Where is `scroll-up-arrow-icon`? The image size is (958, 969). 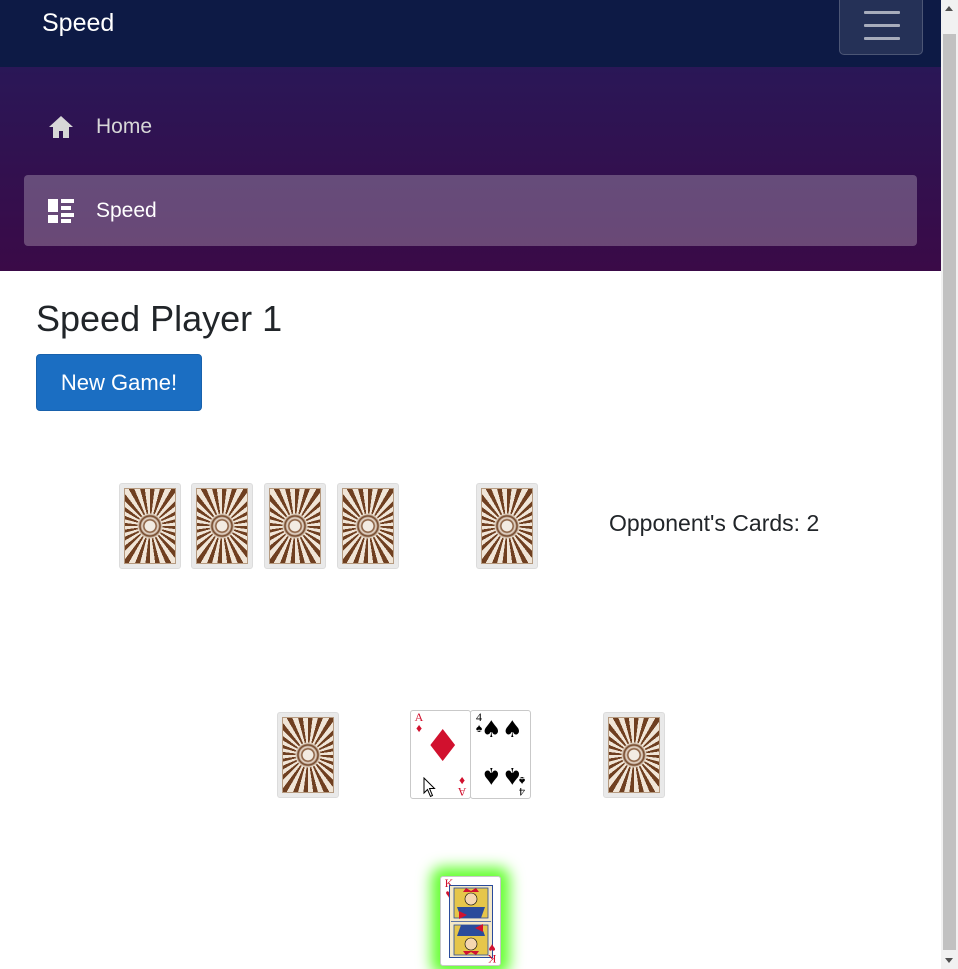 scroll-up-arrow-icon is located at coordinates (949, 8).